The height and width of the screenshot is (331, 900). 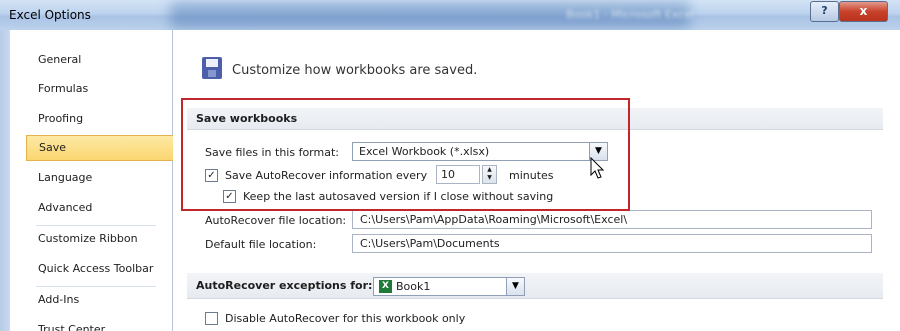 What do you see at coordinates (100, 60) in the screenshot?
I see `sidebar-item-general: General` at bounding box center [100, 60].